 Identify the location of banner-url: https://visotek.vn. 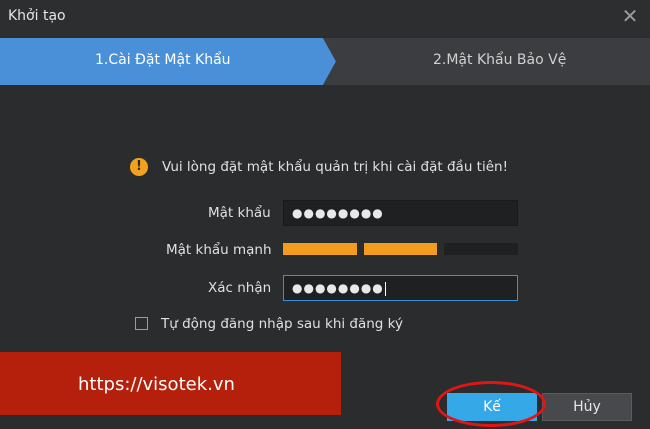
(156, 384).